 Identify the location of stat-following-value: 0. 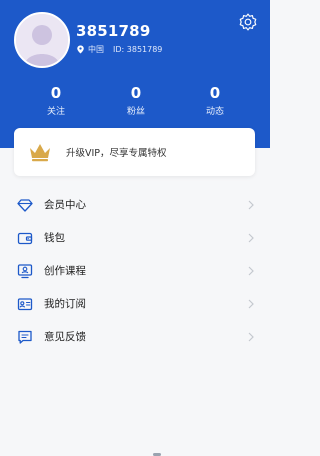
(56, 93).